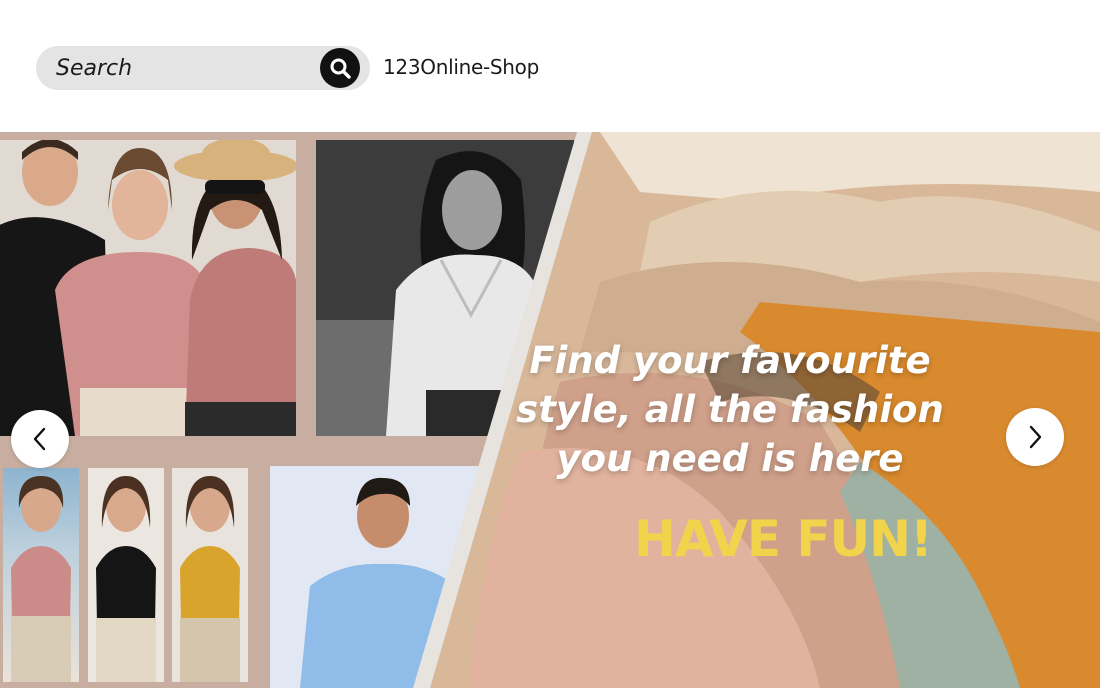 Image resolution: width=1100 pixels, height=688 pixels. What do you see at coordinates (148, 288) in the screenshot?
I see `group-models-photo` at bounding box center [148, 288].